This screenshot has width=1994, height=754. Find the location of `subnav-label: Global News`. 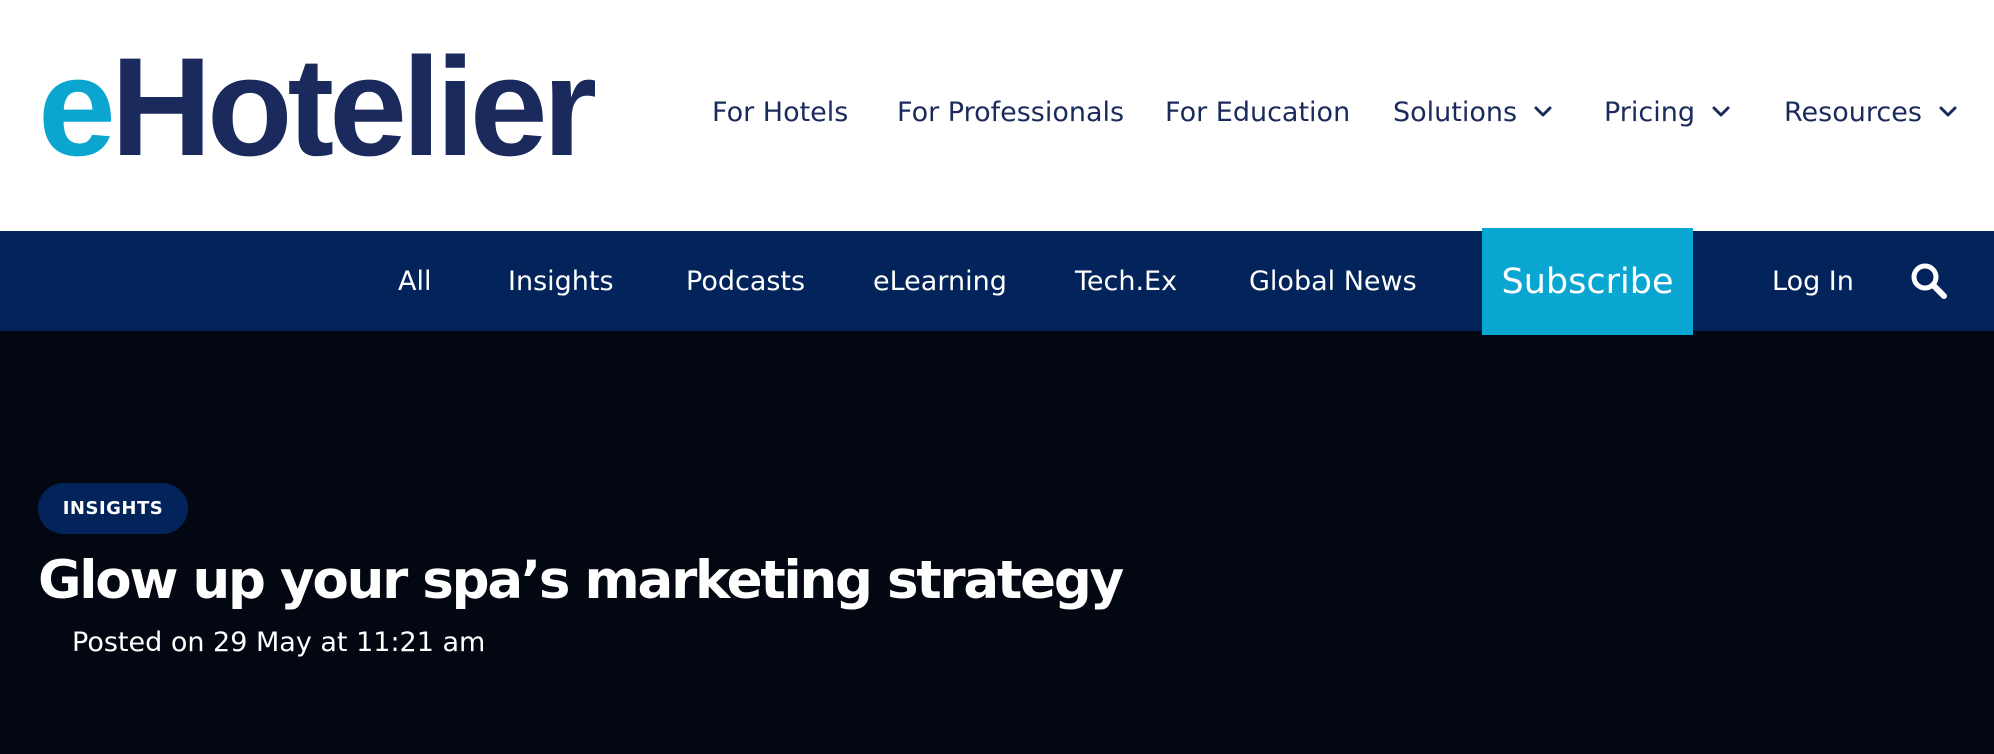

subnav-label: Global News is located at coordinates (1333, 281).